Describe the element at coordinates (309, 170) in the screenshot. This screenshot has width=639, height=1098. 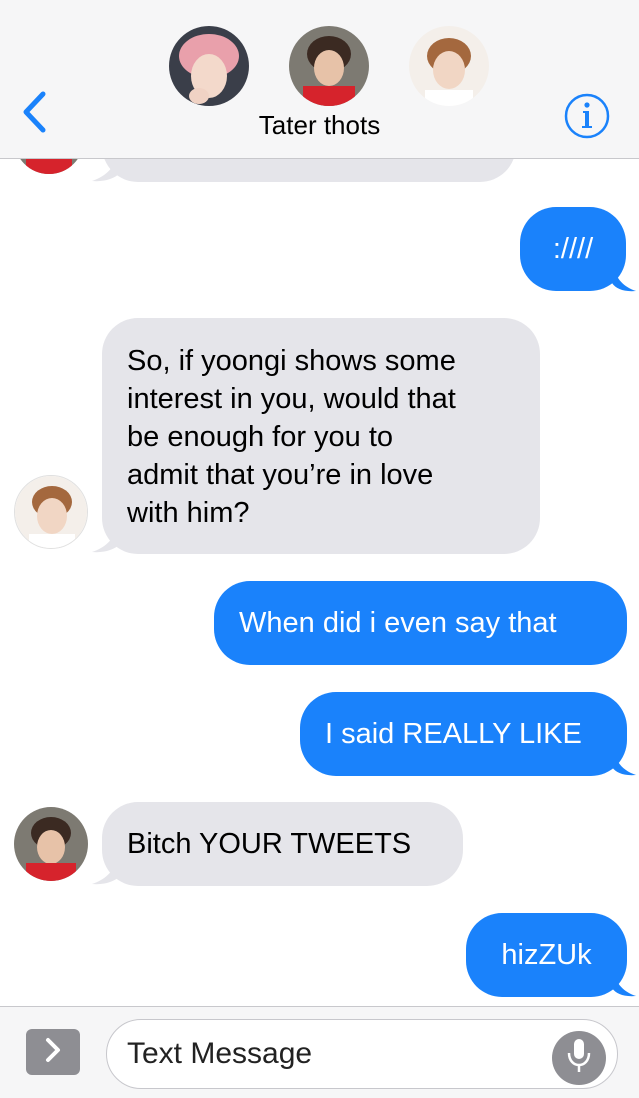
I see `message-bubble-incoming` at that location.